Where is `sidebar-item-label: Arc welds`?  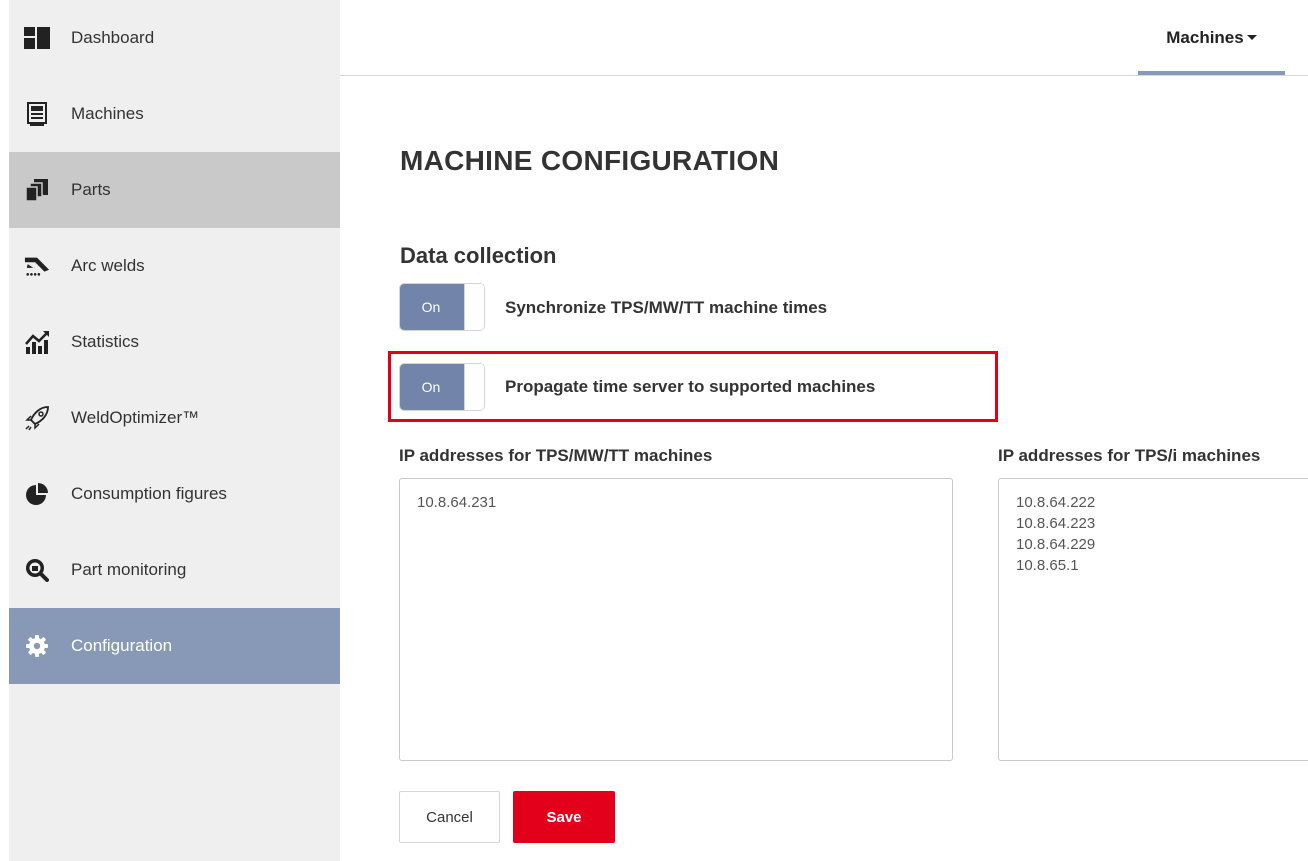 sidebar-item-label: Arc welds is located at coordinates (108, 265).